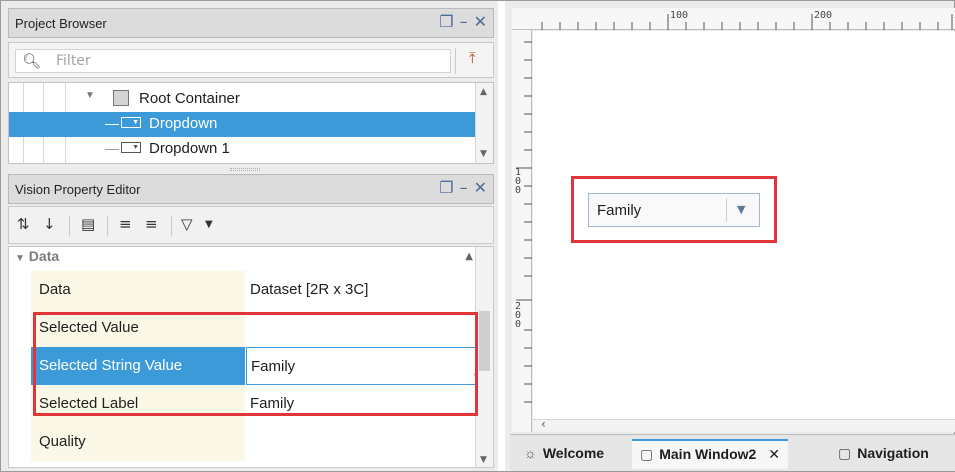 The width and height of the screenshot is (955, 472). I want to click on property-value: Dataset [2R x 3C], so click(309, 289).